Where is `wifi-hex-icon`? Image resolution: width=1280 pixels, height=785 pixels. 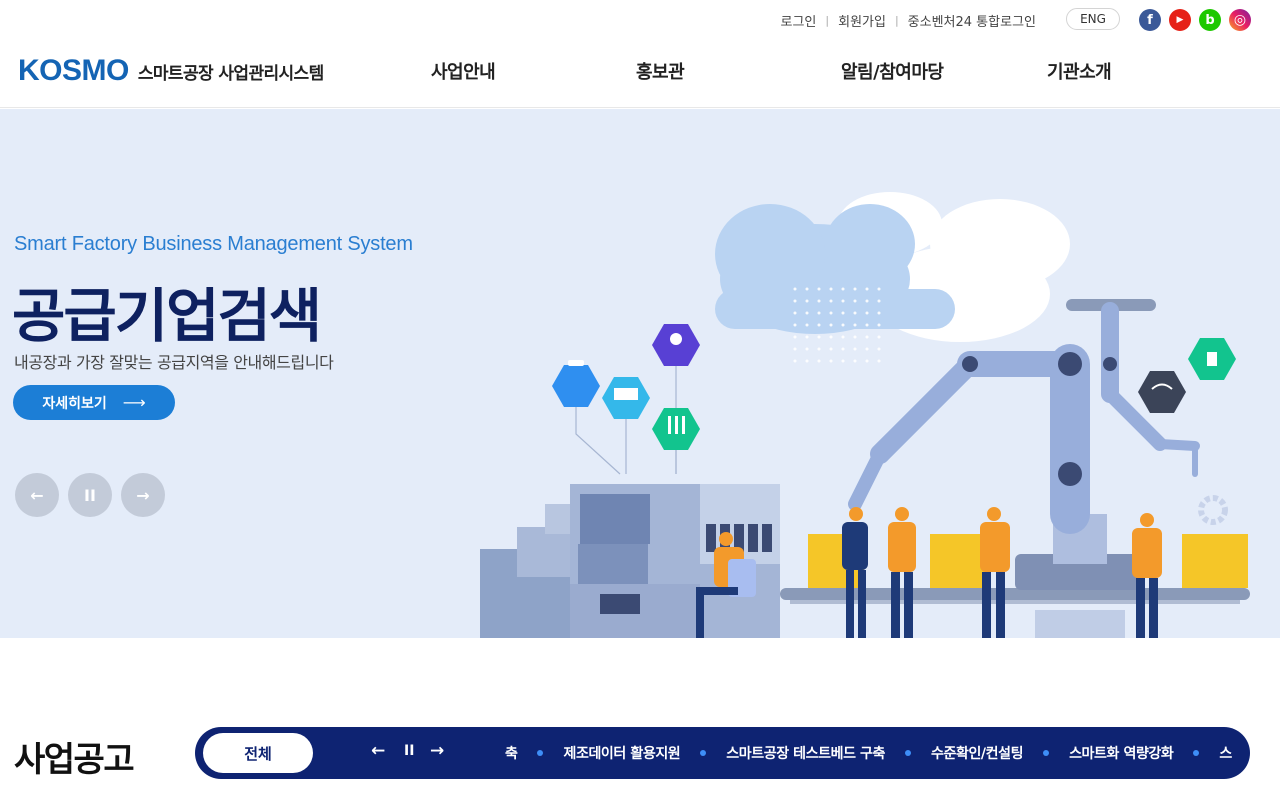
wifi-hex-icon is located at coordinates (1162, 392).